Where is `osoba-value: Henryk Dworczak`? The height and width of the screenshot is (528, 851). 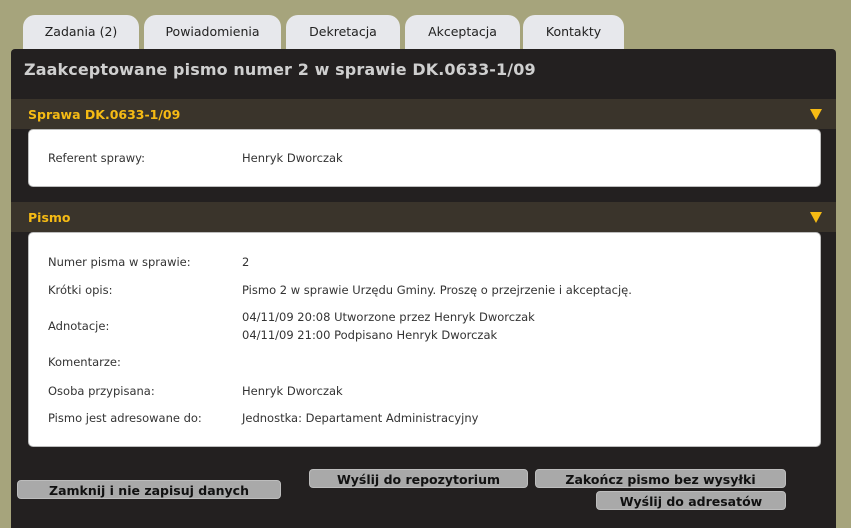 osoba-value: Henryk Dworczak is located at coordinates (292, 391).